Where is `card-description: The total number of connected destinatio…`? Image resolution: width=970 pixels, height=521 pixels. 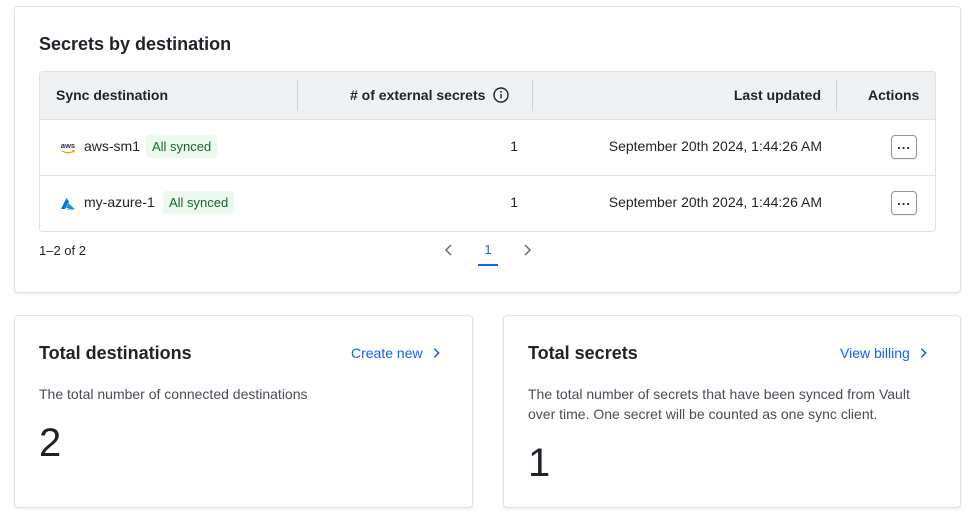 card-description: The total number of connected destinatio… is located at coordinates (173, 394).